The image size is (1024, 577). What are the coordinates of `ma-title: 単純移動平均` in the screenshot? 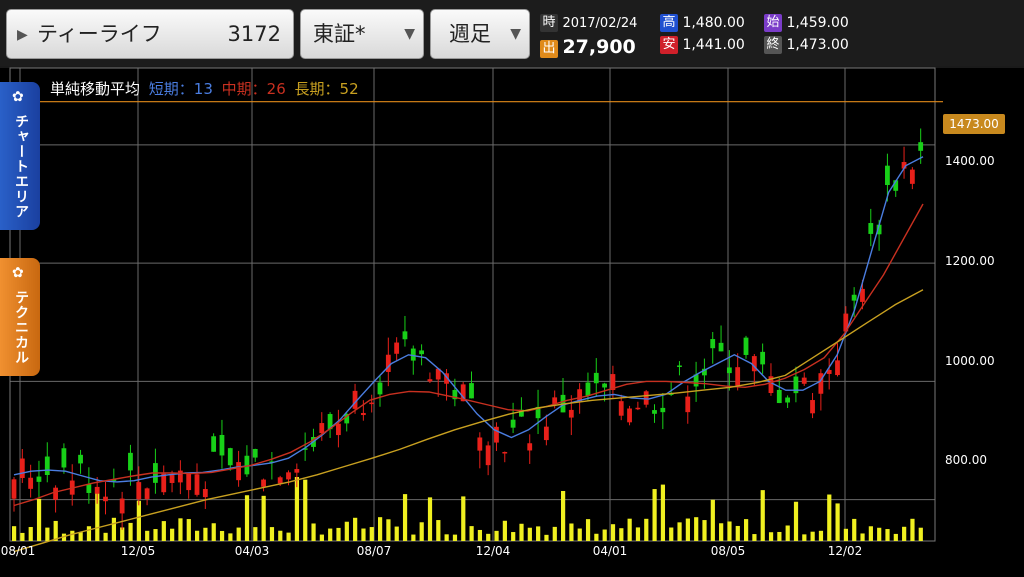 It's located at (95, 89).